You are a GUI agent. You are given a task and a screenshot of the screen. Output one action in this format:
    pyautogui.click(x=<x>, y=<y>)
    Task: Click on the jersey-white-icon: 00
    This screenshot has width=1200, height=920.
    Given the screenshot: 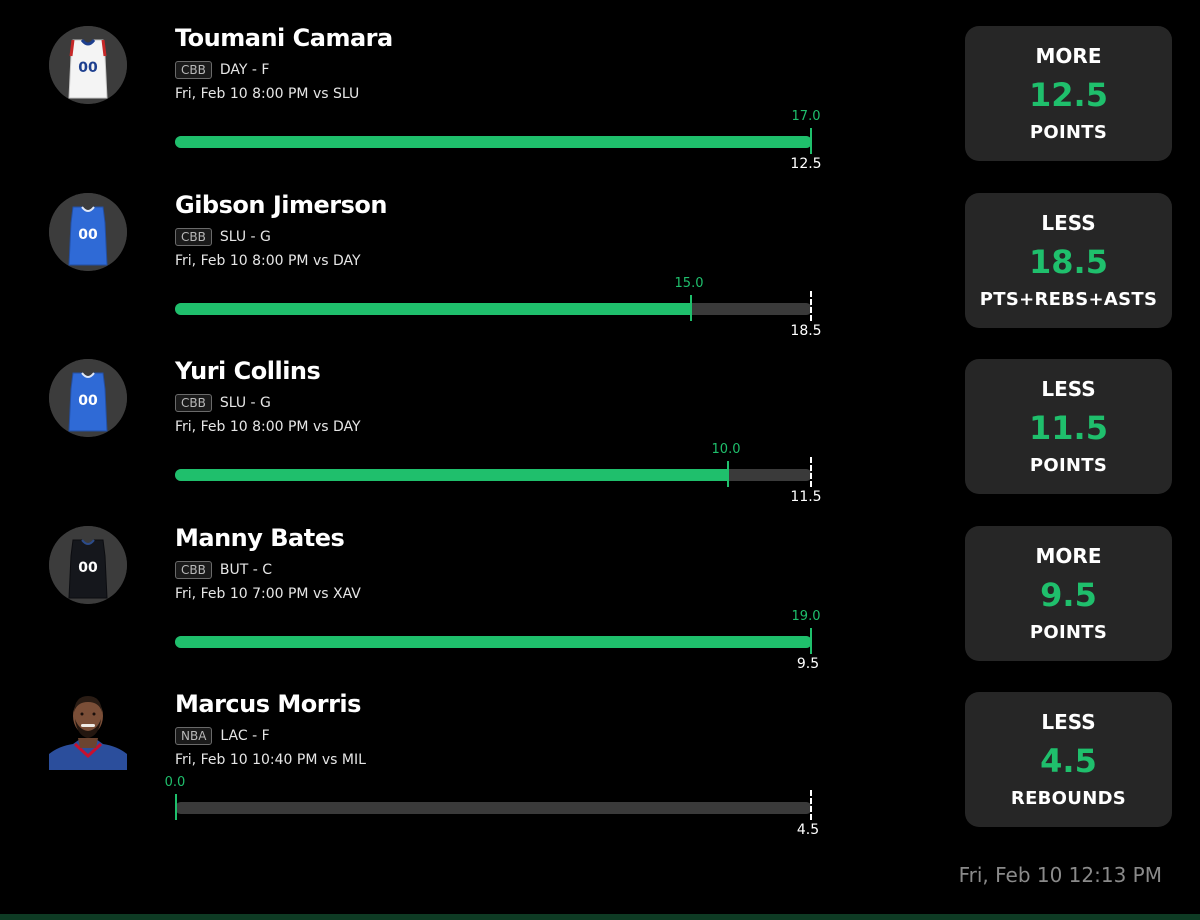 What is the action you would take?
    pyautogui.click(x=88, y=65)
    